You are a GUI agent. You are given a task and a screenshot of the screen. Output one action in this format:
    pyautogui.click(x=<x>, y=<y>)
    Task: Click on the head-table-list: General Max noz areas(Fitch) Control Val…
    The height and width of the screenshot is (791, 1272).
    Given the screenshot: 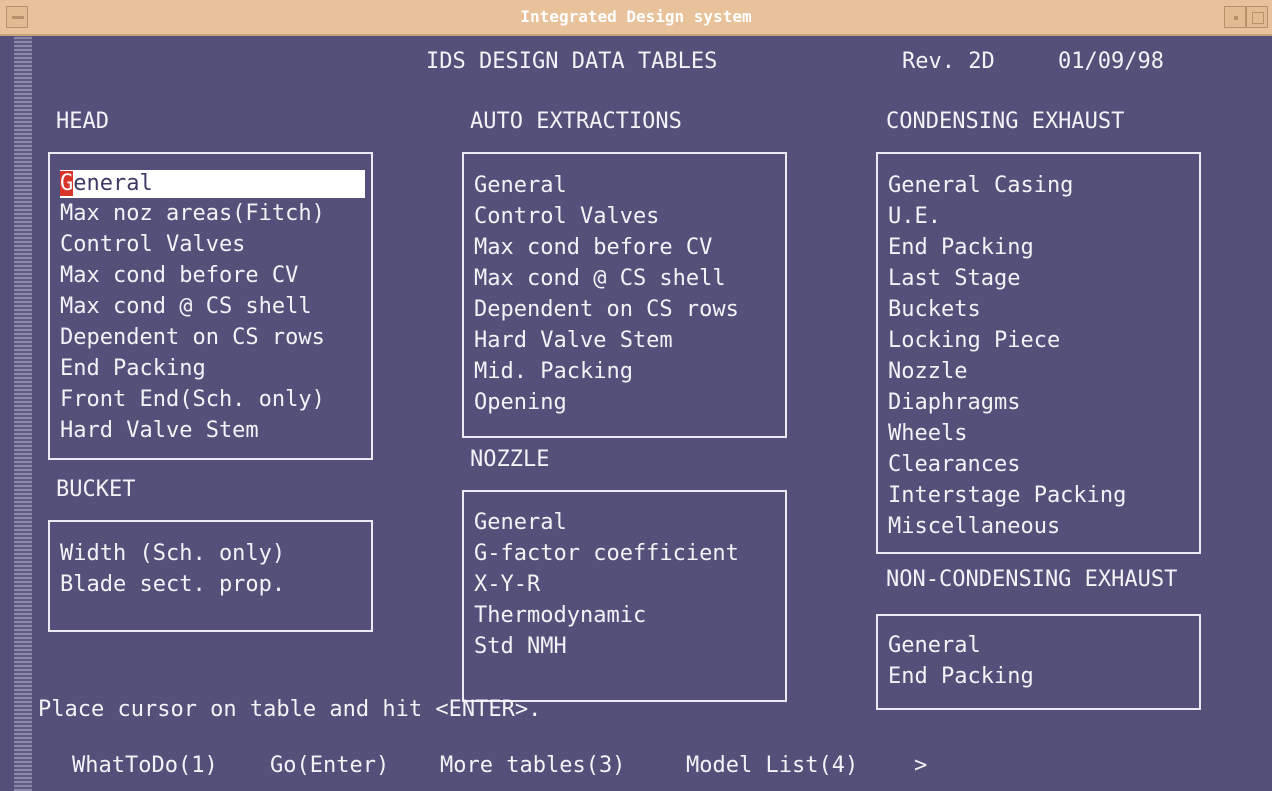 What is the action you would take?
    pyautogui.click(x=210, y=306)
    